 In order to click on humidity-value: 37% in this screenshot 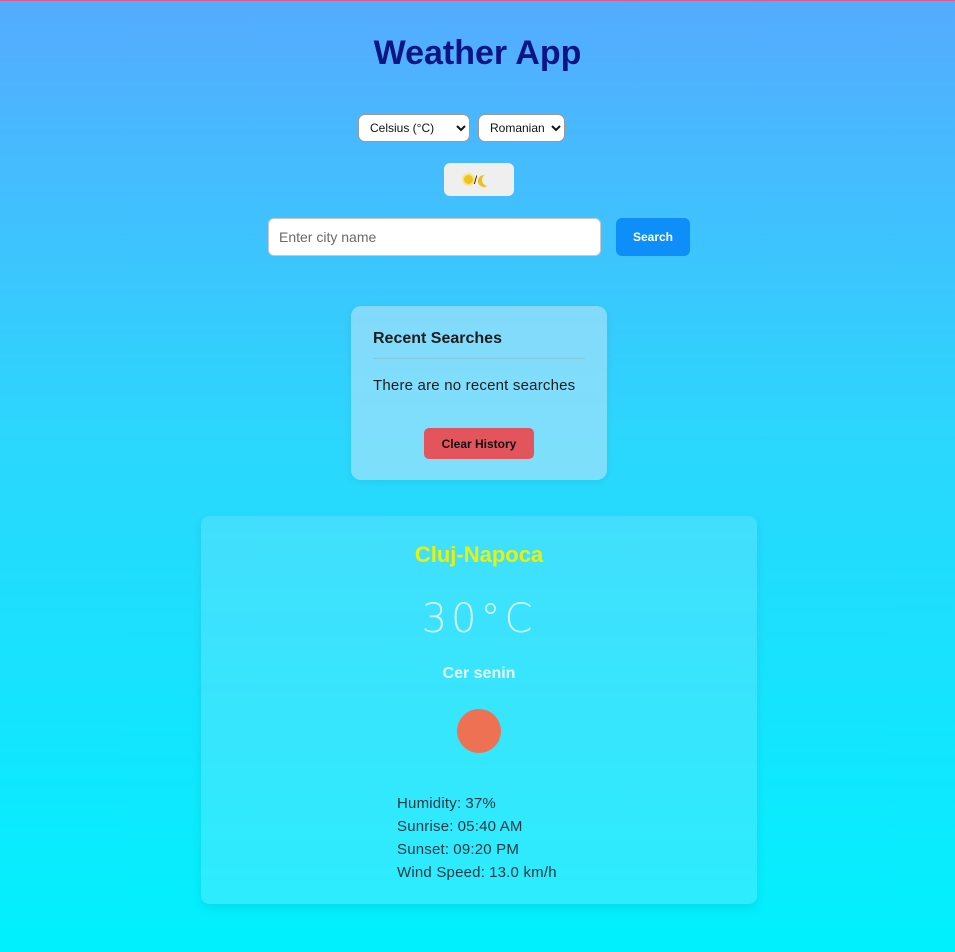, I will do `click(480, 803)`.